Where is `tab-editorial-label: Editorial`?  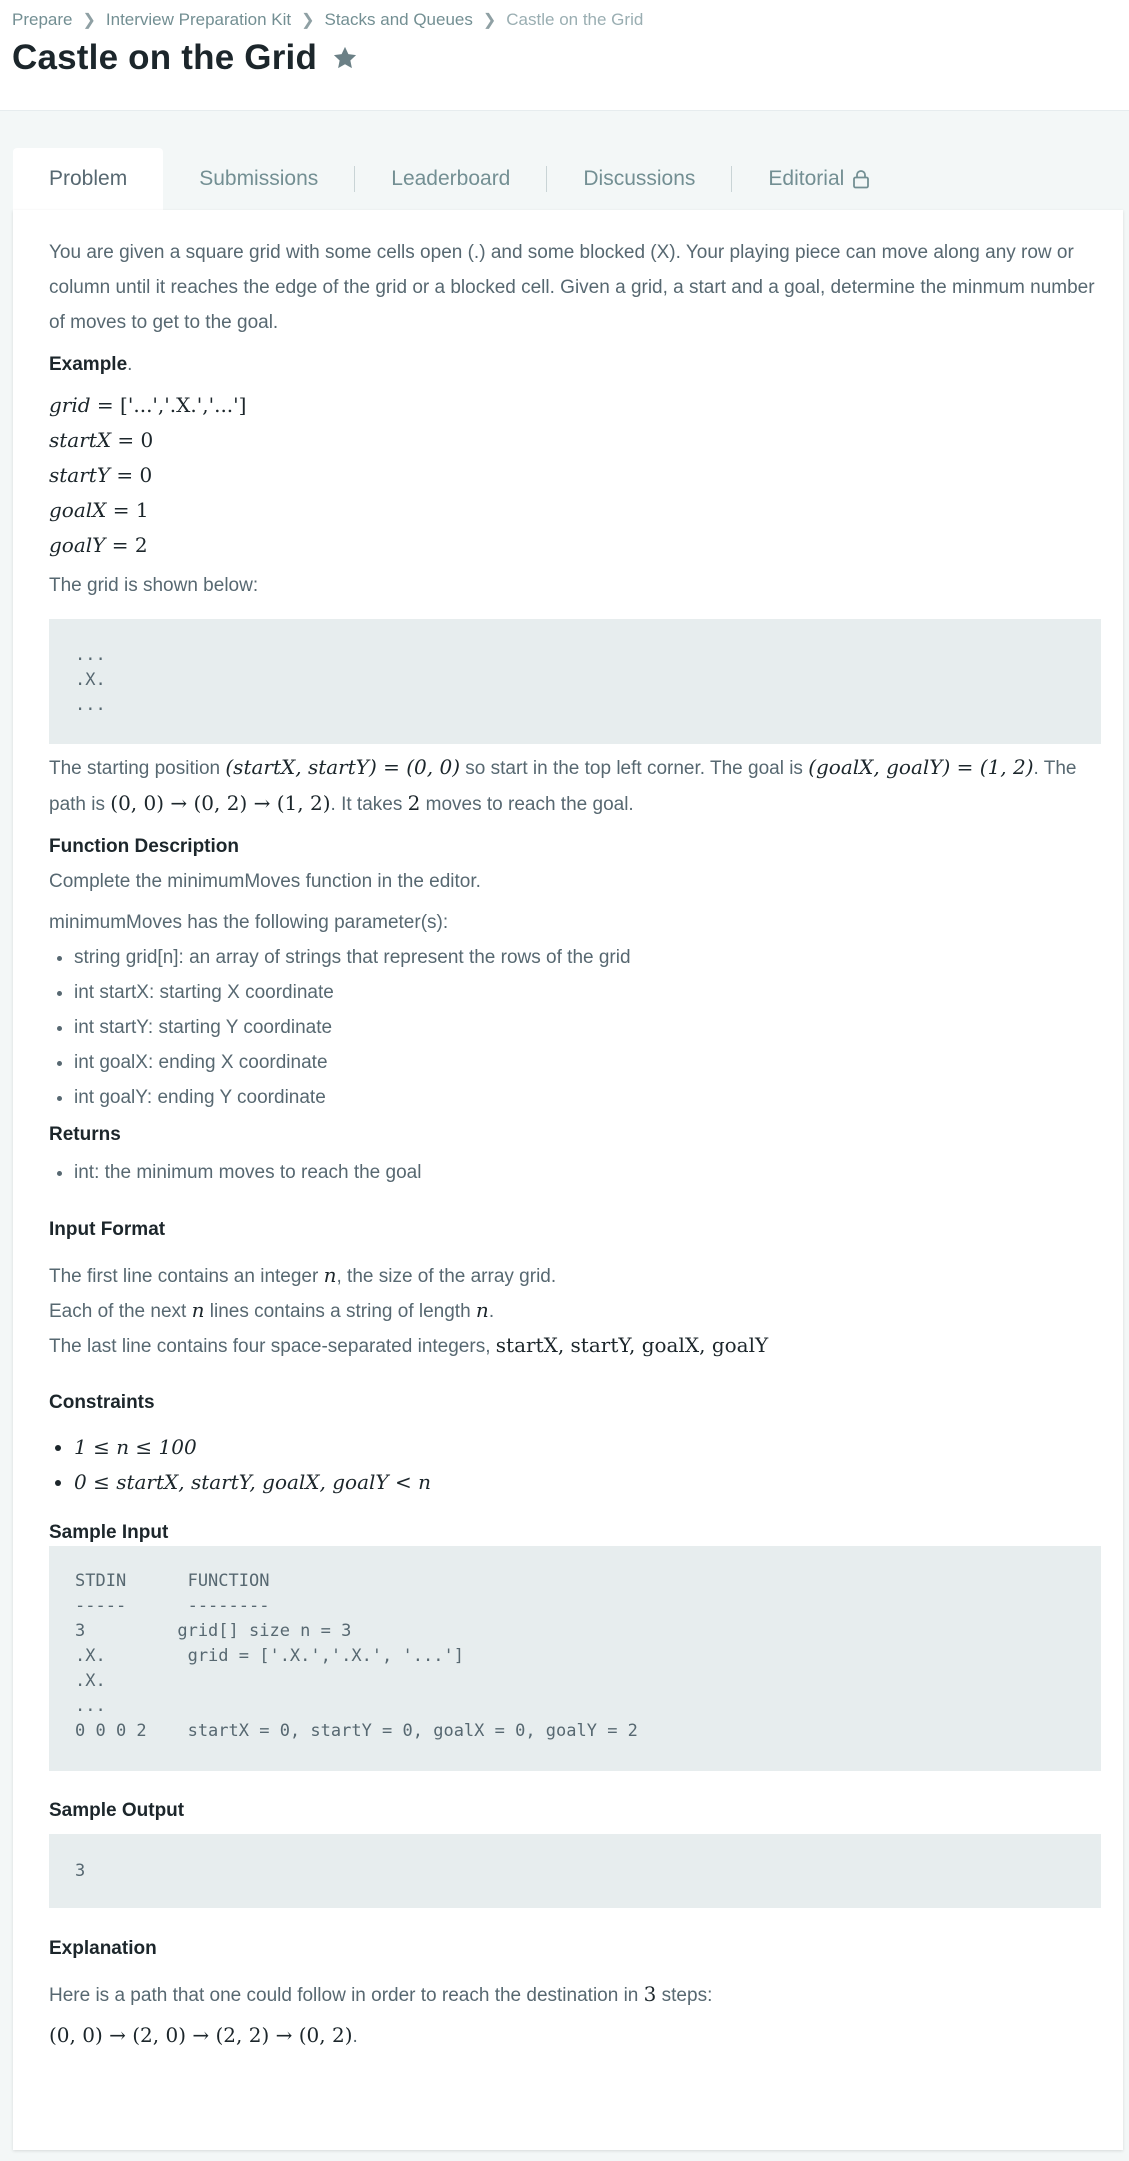 tab-editorial-label: Editorial is located at coordinates (806, 178).